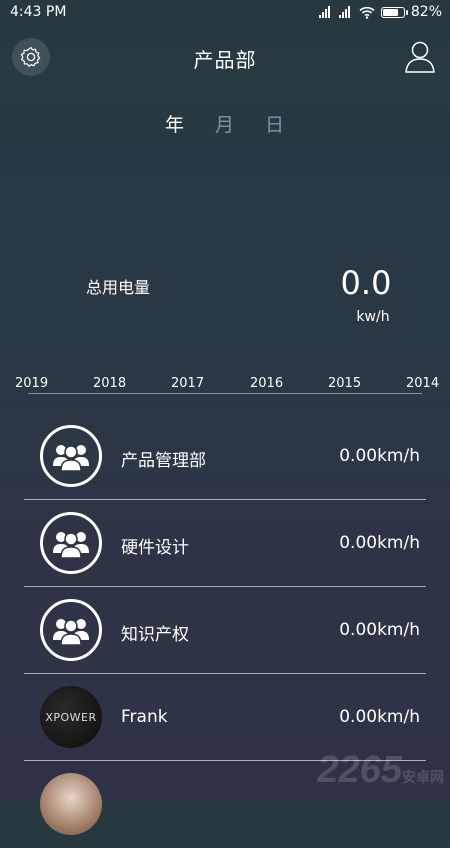 The image size is (450, 848). What do you see at coordinates (373, 317) in the screenshot?
I see `total-usage-unit: kw/h` at bounding box center [373, 317].